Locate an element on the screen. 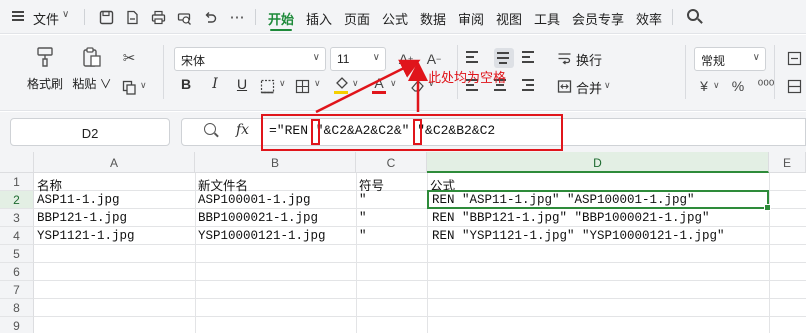 Image resolution: width=806 pixels, height=333 pixels. row-header: 8 is located at coordinates (17, 308).